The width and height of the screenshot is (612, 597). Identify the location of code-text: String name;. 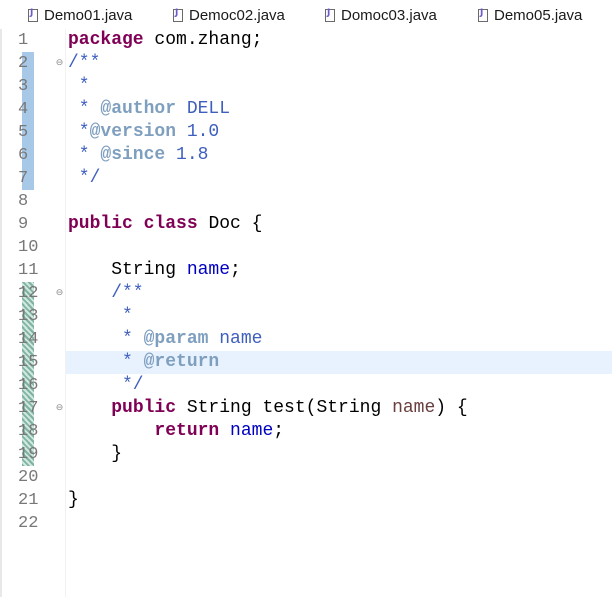
(339, 270).